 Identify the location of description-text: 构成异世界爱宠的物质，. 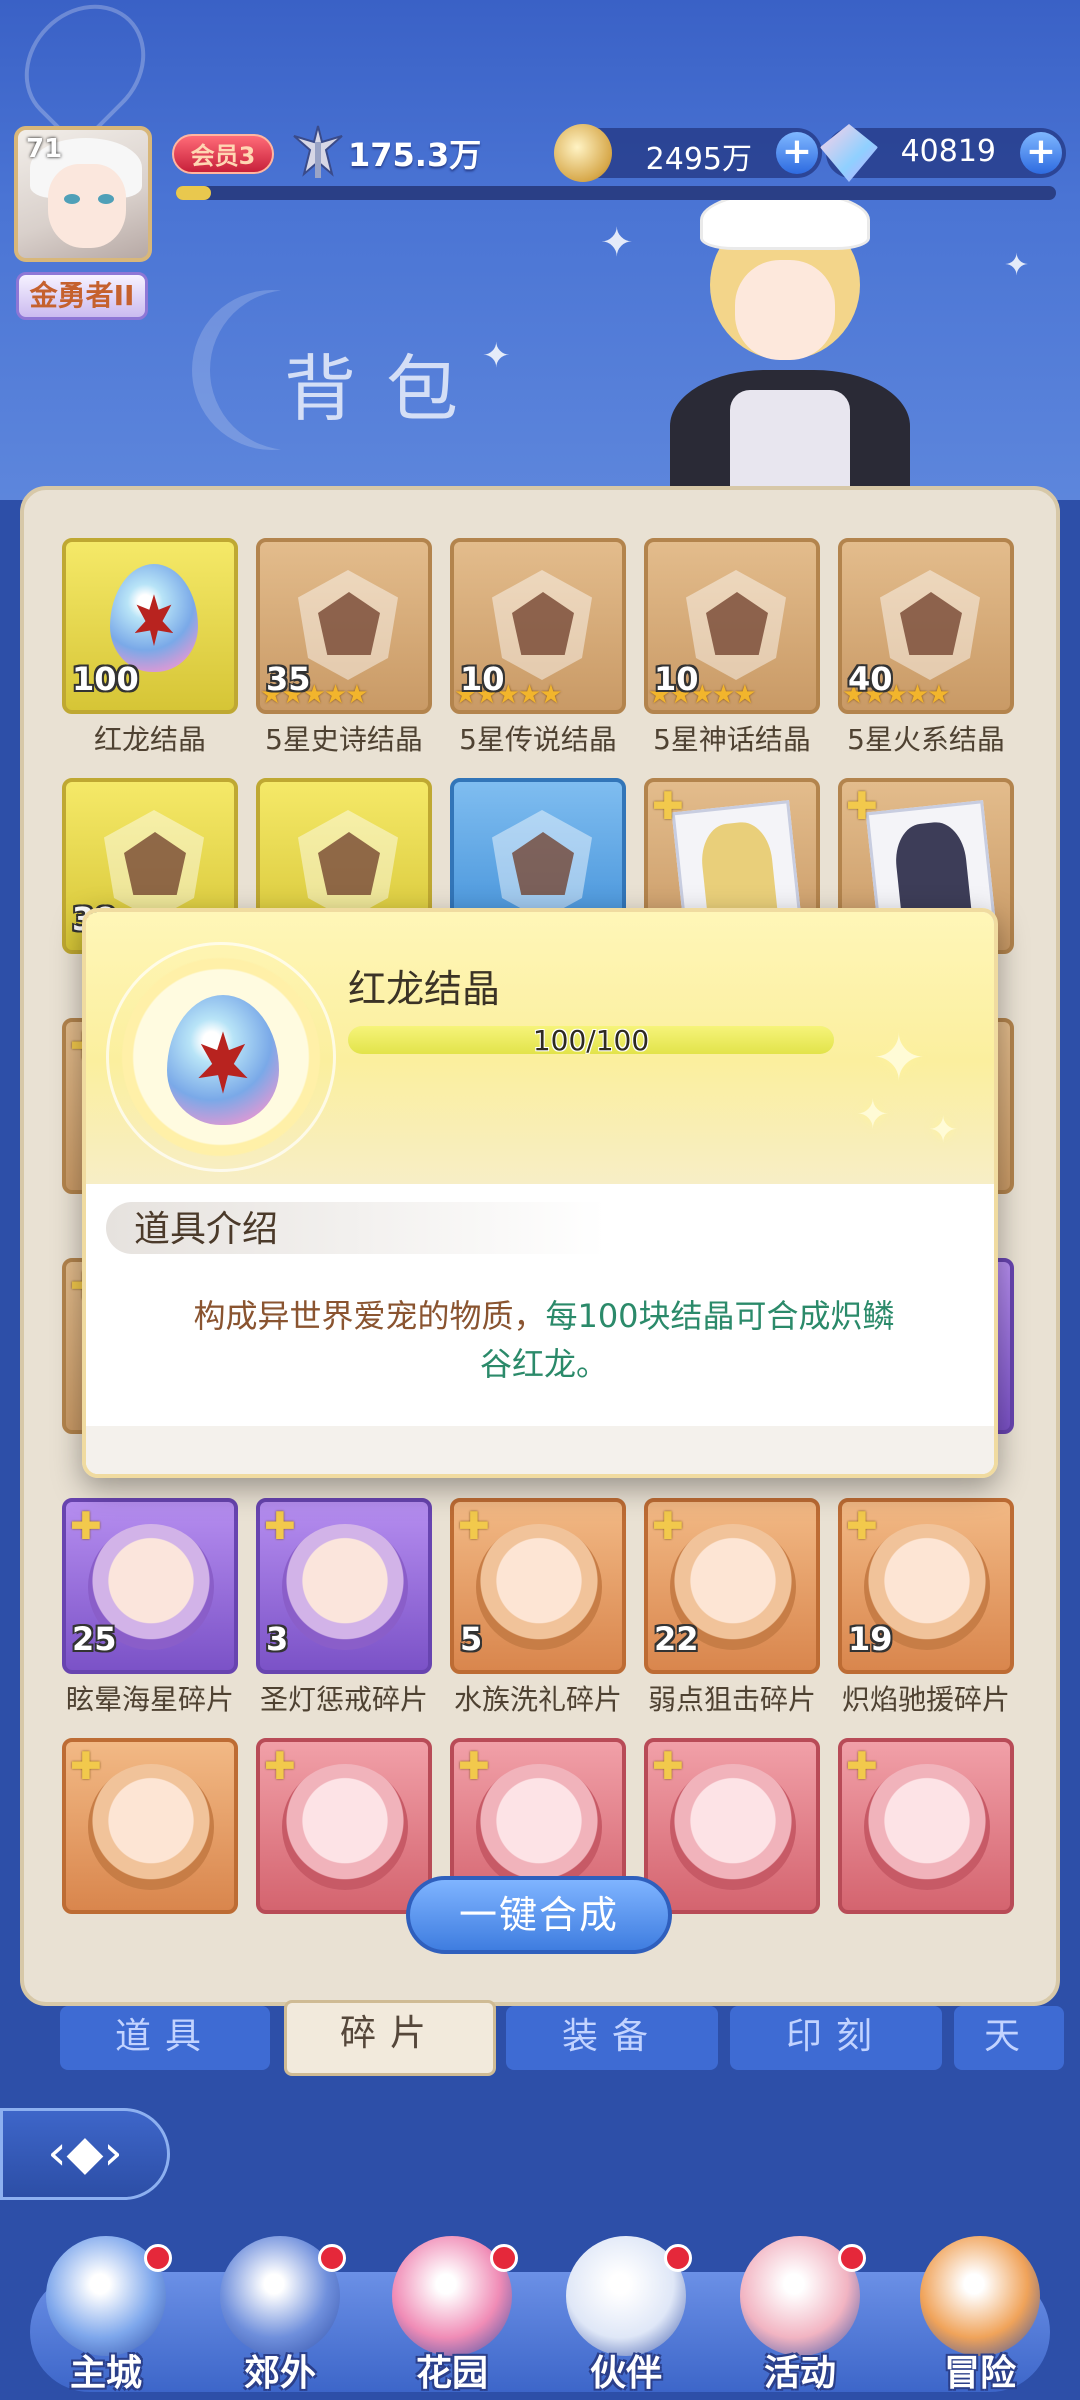
(369, 1316).